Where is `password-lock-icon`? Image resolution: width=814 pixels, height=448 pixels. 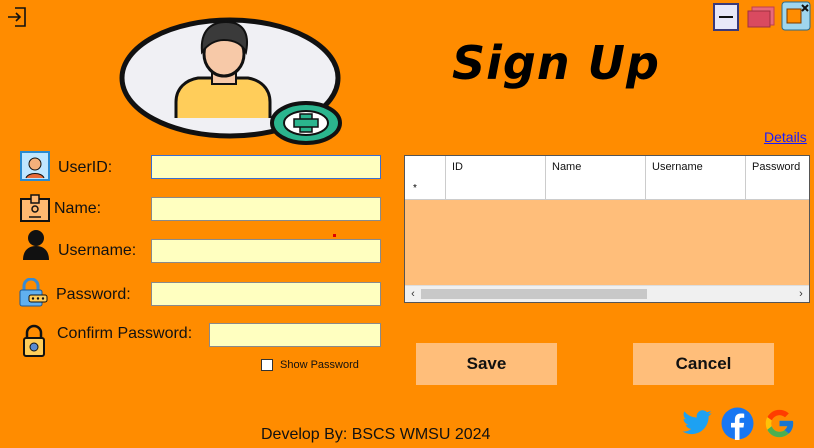
password-lock-icon is located at coordinates (33, 292).